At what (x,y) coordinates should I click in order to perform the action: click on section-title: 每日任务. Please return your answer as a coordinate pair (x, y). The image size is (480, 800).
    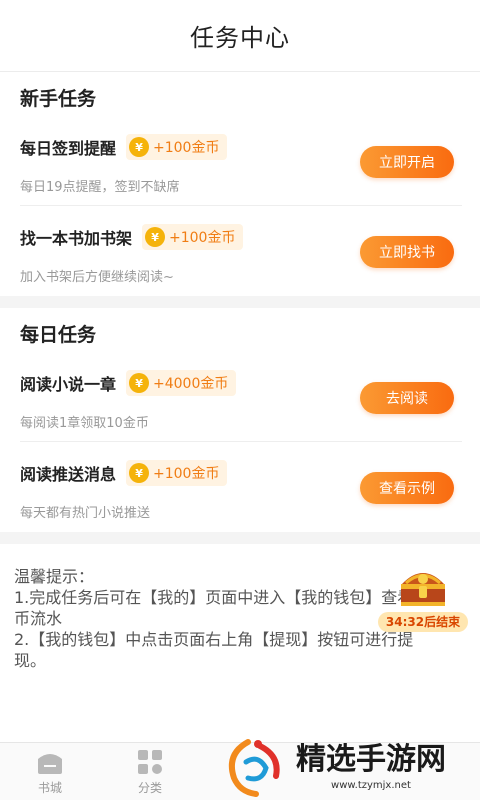
    Looking at the image, I should click on (58, 335).